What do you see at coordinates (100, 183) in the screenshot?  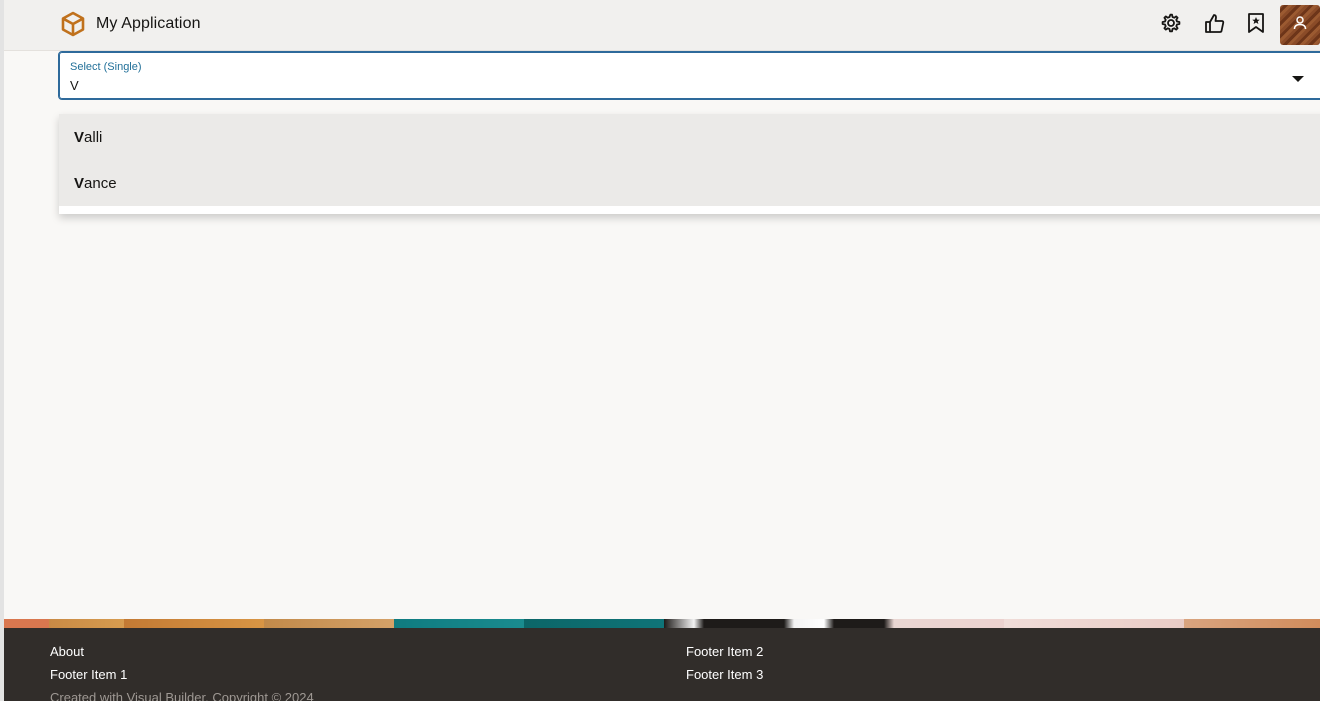 I see `option-rest-text: ance` at bounding box center [100, 183].